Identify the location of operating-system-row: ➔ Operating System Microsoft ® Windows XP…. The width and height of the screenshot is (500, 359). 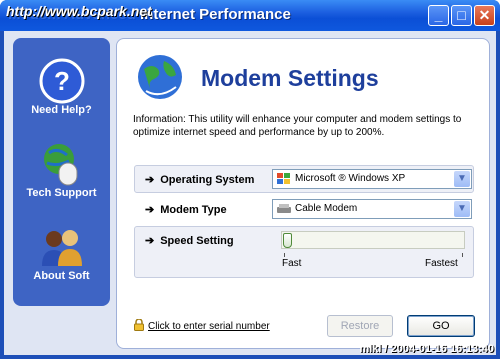
(304, 179).